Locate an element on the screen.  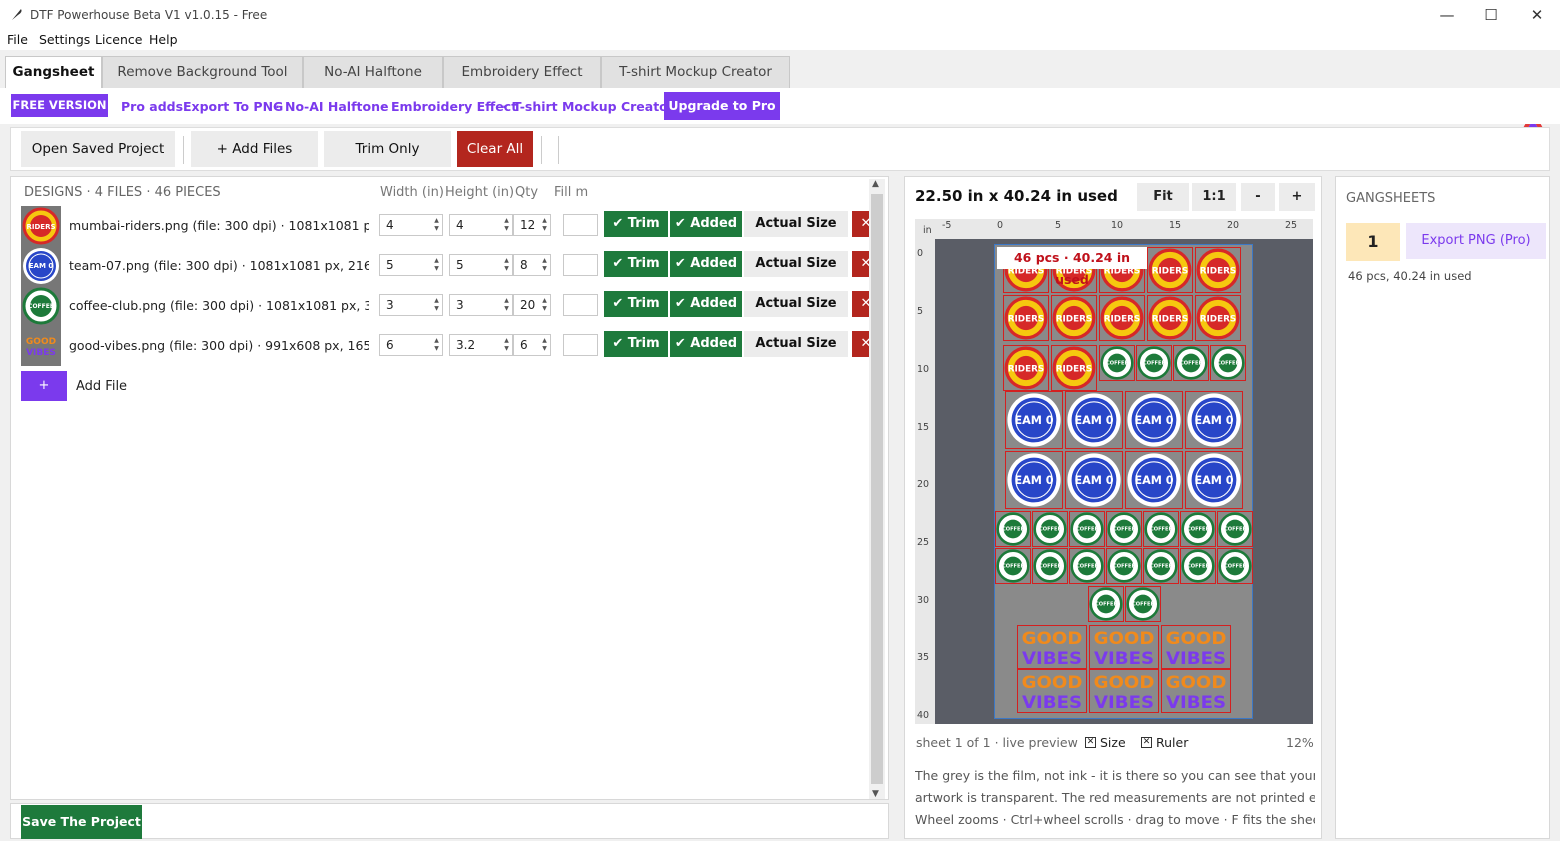
tab-gangsheet: Gangsheet is located at coordinates (53, 72).